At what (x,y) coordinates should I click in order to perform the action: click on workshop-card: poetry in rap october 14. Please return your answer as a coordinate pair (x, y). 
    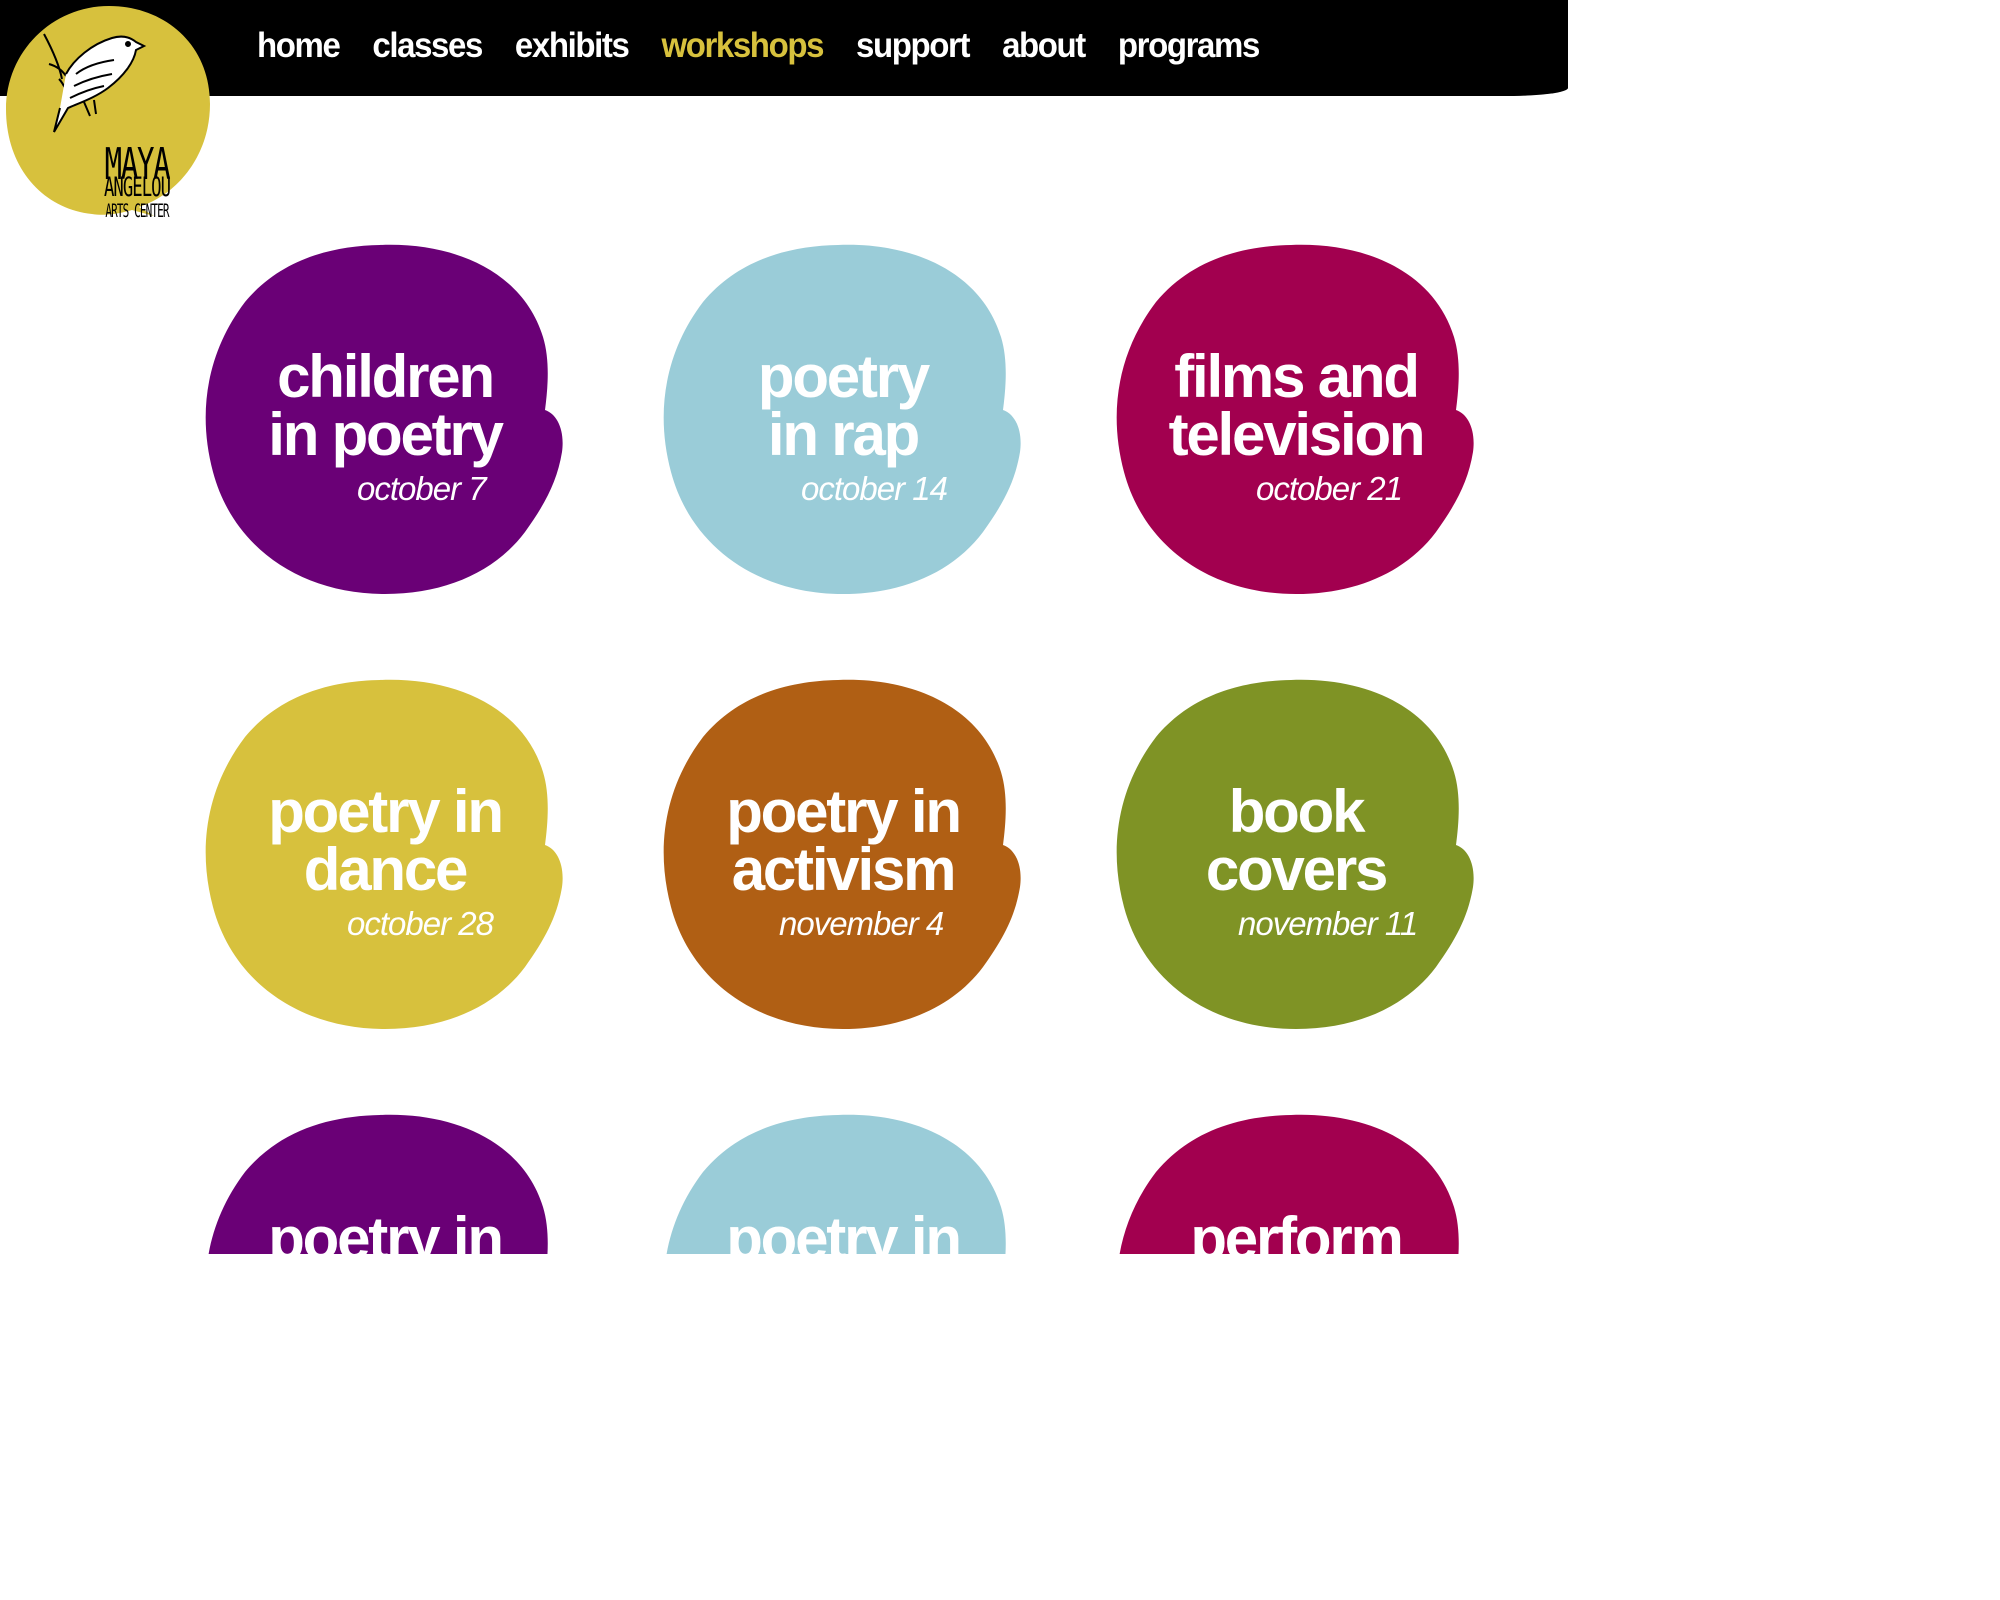
    Looking at the image, I should click on (843, 419).